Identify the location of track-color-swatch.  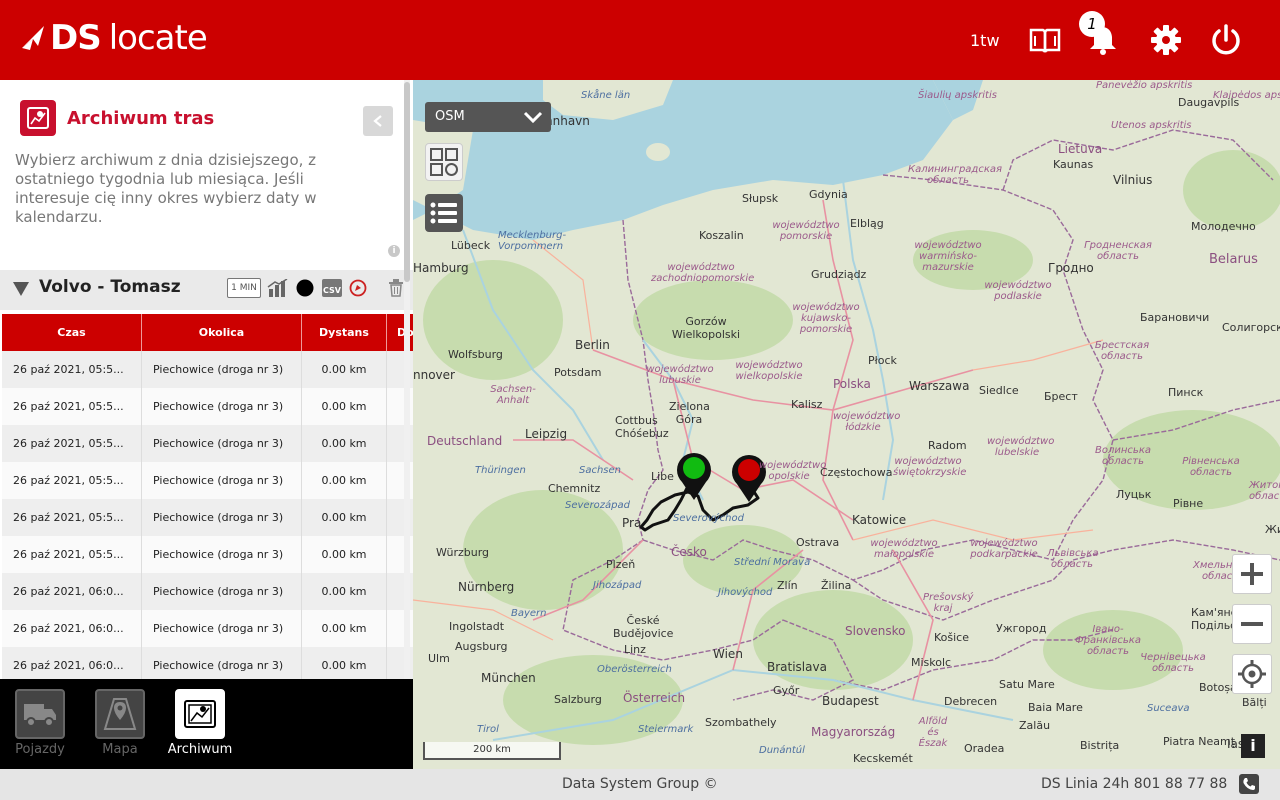
(305, 288).